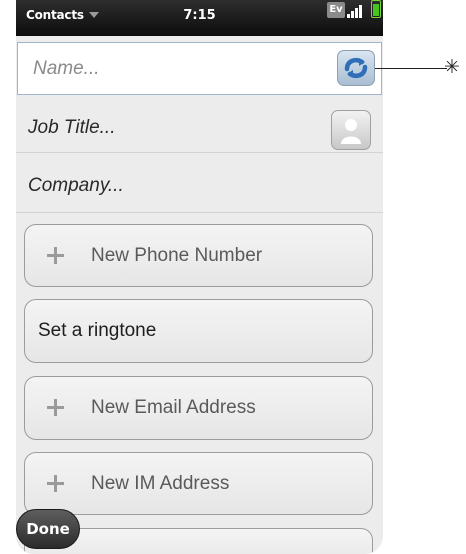  What do you see at coordinates (199, 18) in the screenshot?
I see `status-bar: Contacts 7:15 Ev` at bounding box center [199, 18].